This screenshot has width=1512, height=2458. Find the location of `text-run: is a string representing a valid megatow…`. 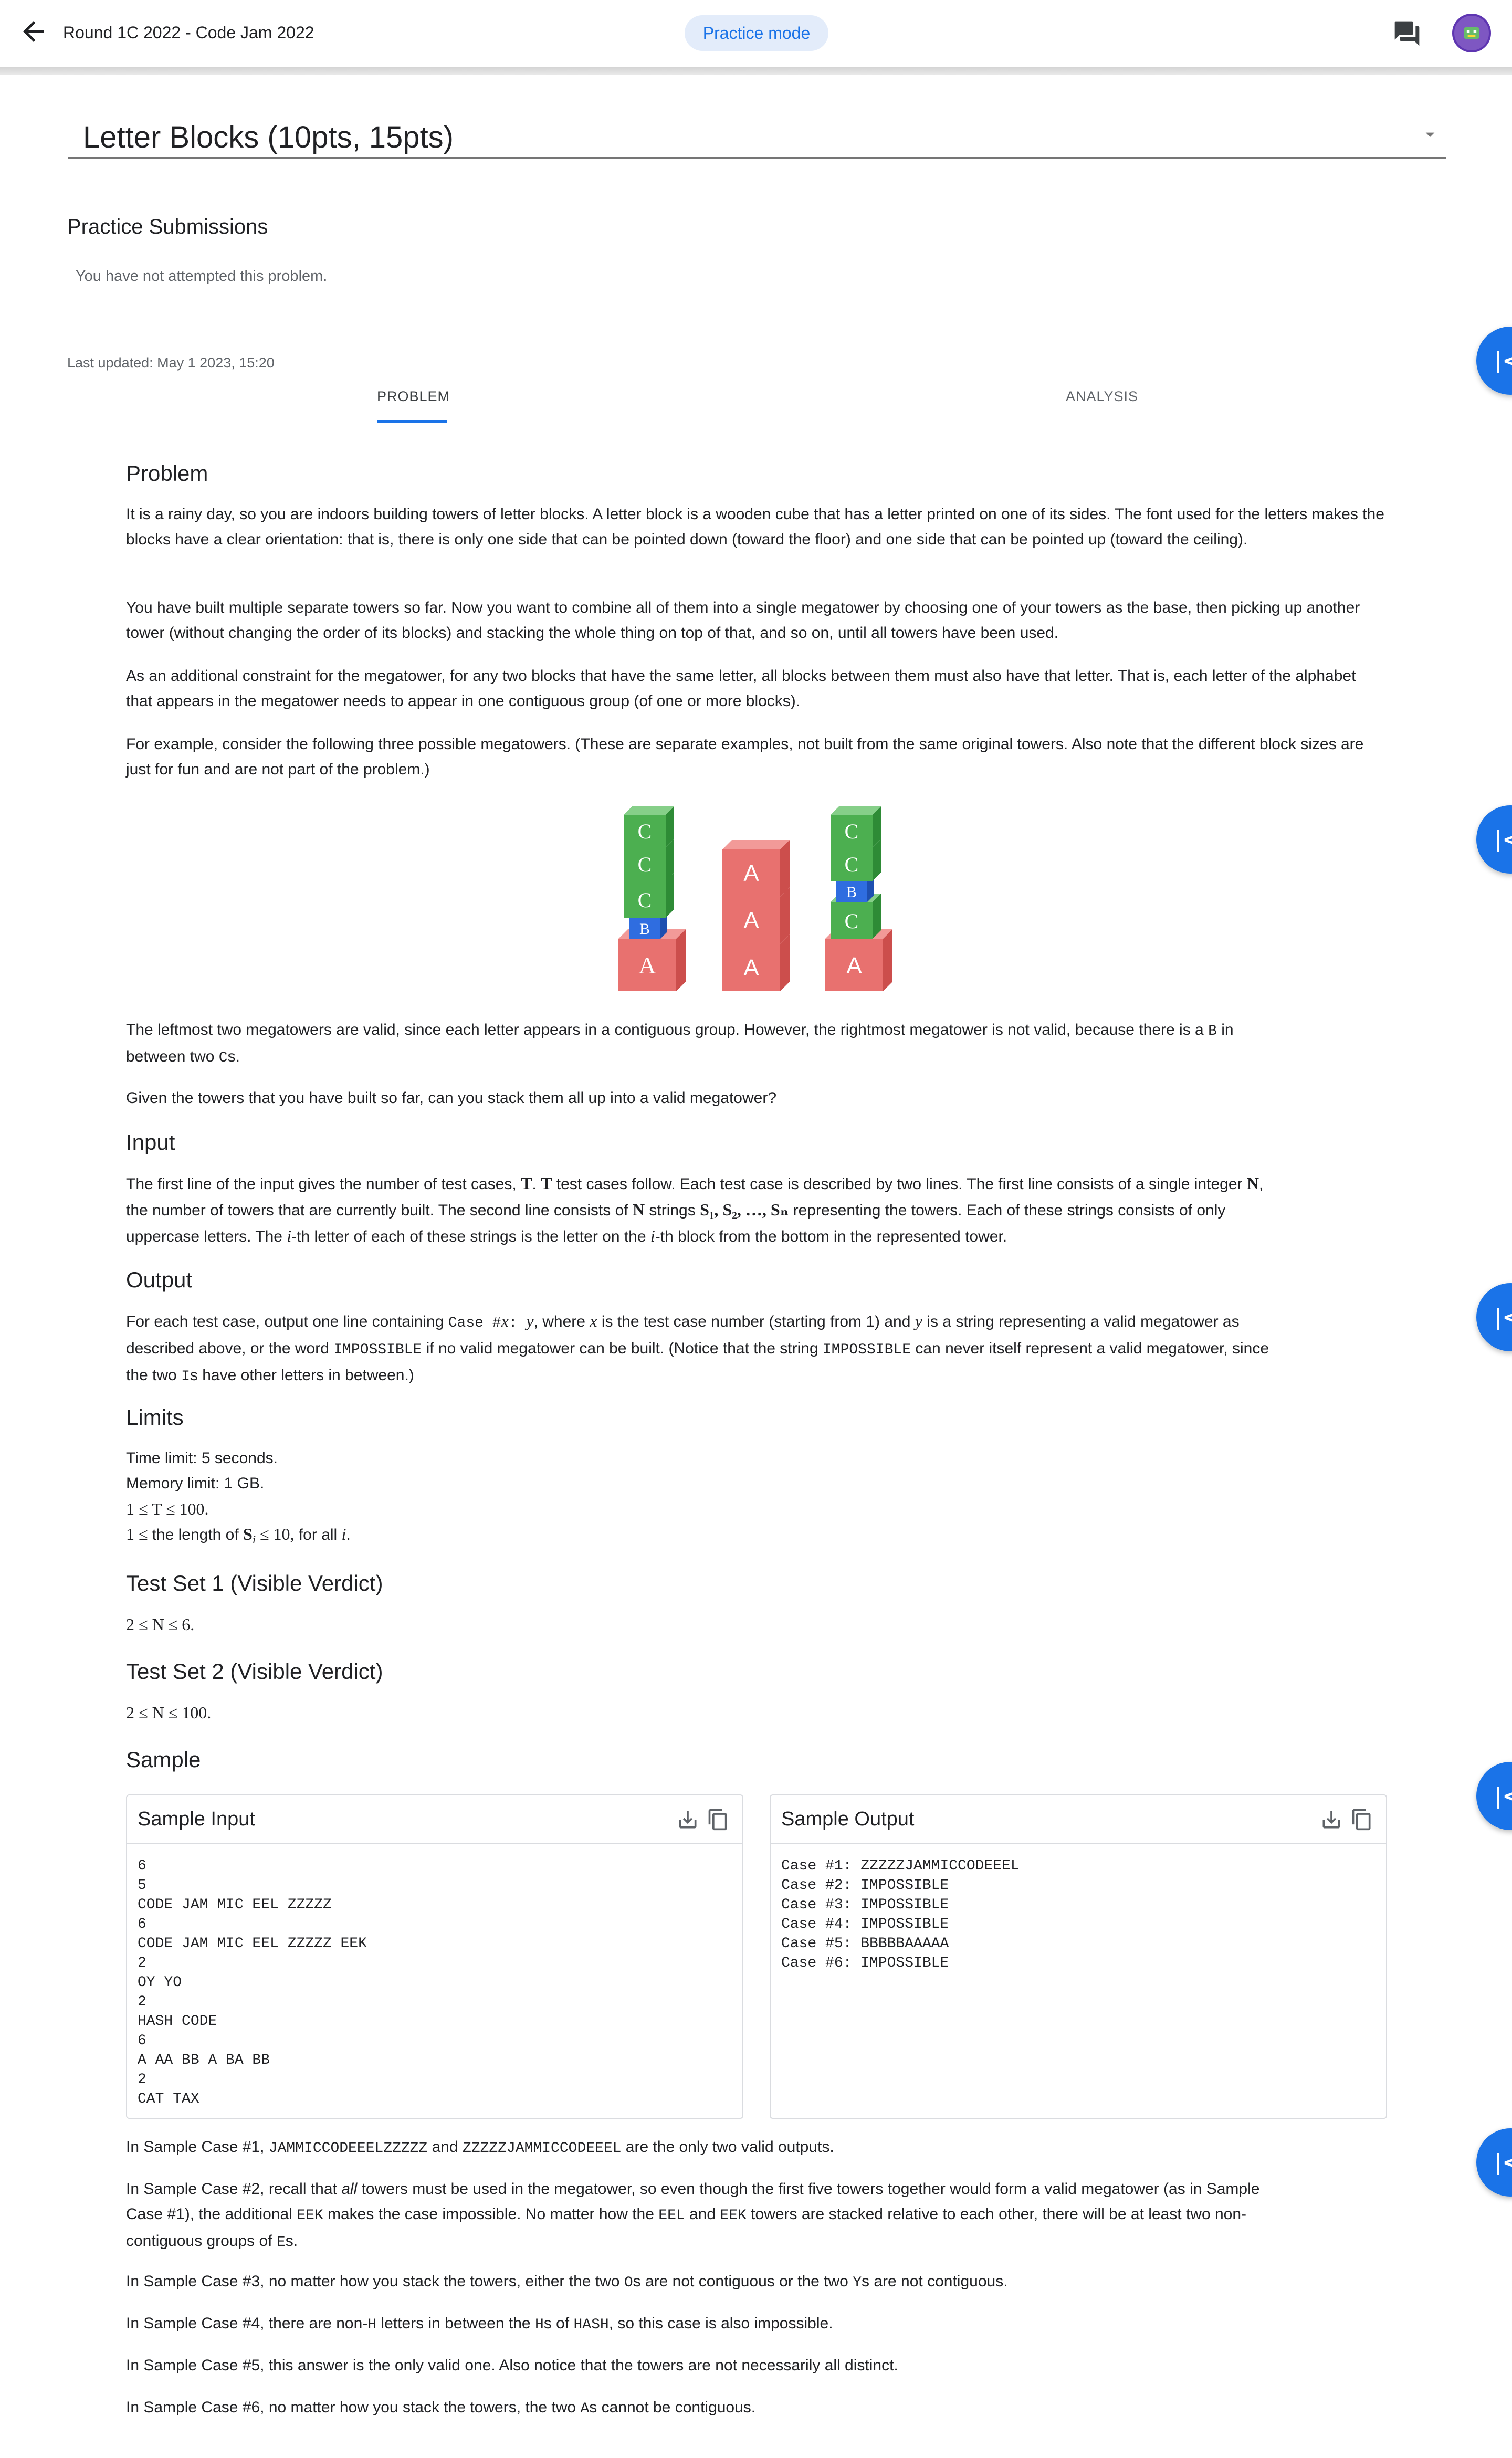

text-run: is a string representing a valid megatow… is located at coordinates (1081, 1321).